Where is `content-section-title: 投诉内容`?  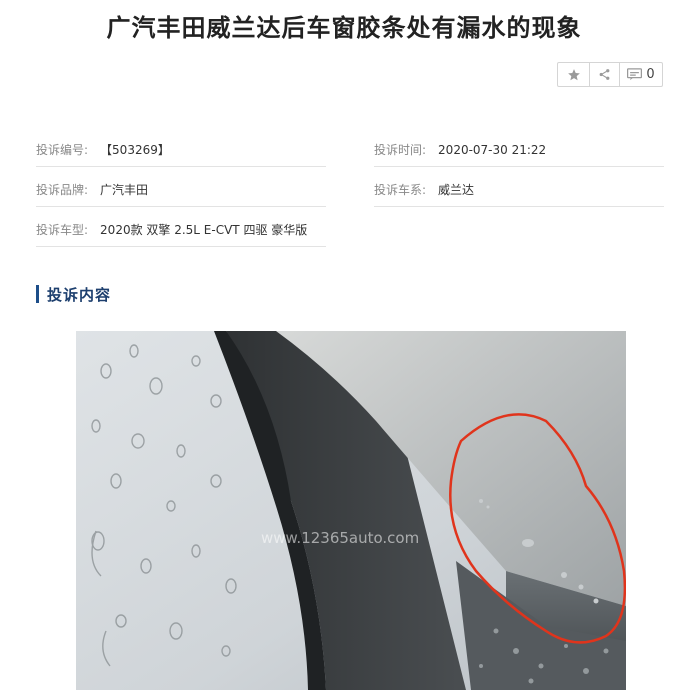
content-section-title: 投诉内容 is located at coordinates (79, 294).